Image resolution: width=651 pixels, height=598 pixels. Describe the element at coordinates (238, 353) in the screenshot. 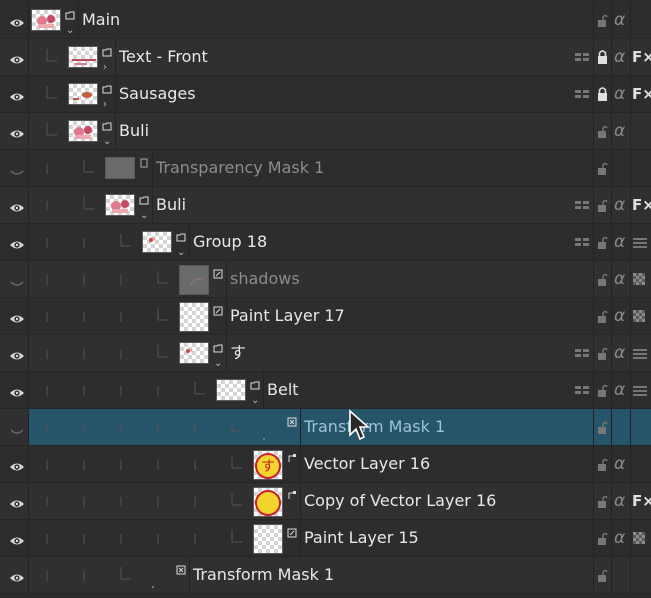

I see `layer-name: す` at that location.